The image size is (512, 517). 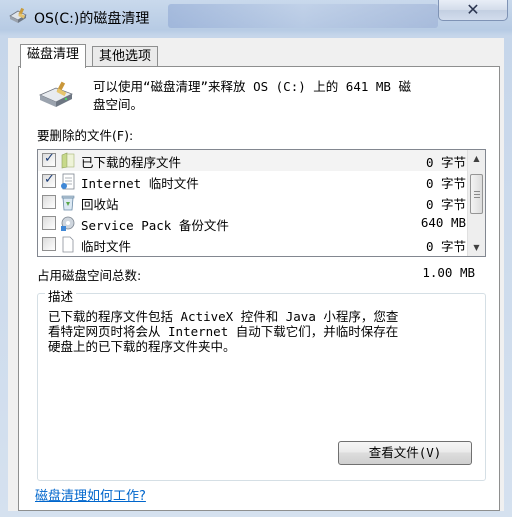 I want to click on total-space-label: 占用磁盘空间总数:, so click(x=89, y=275).